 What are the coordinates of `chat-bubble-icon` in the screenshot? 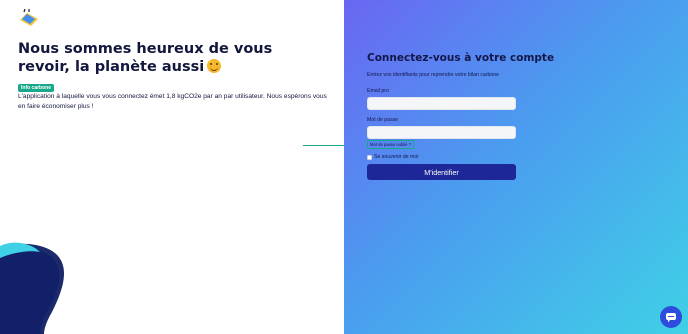 It's located at (671, 317).